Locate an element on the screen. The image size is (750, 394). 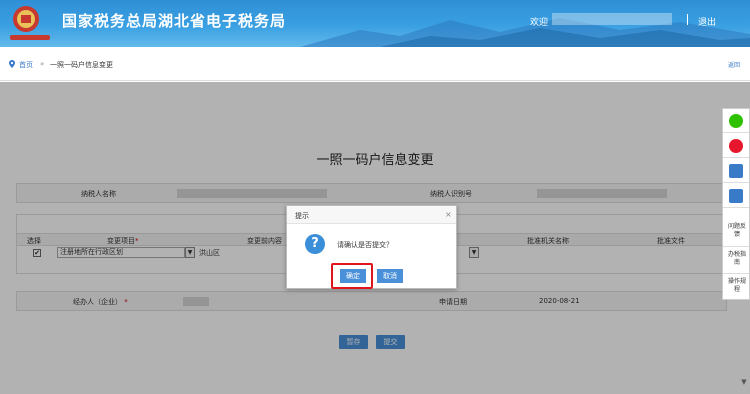
guide-label: 办税指南 is located at coordinates (736, 258).